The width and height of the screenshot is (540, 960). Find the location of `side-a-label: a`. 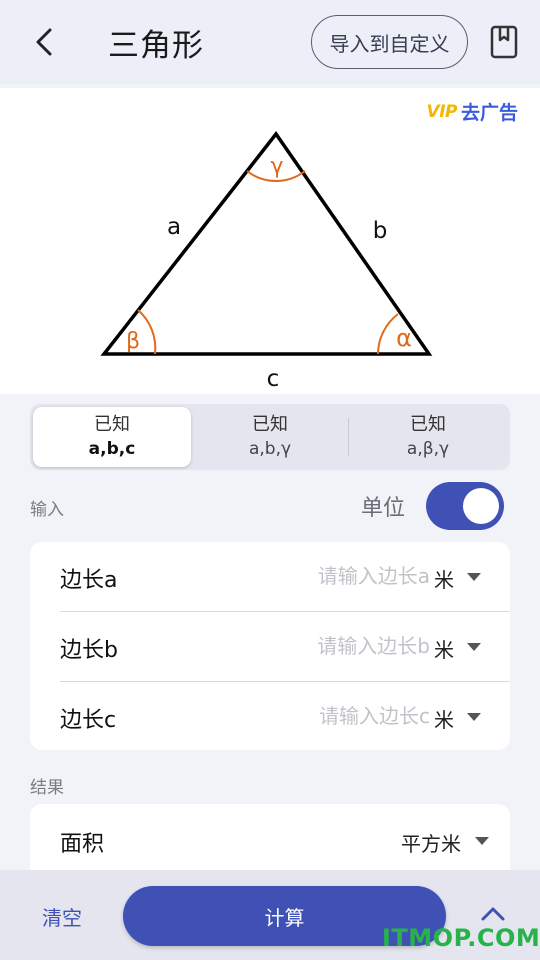

side-a-label: a is located at coordinates (174, 227).